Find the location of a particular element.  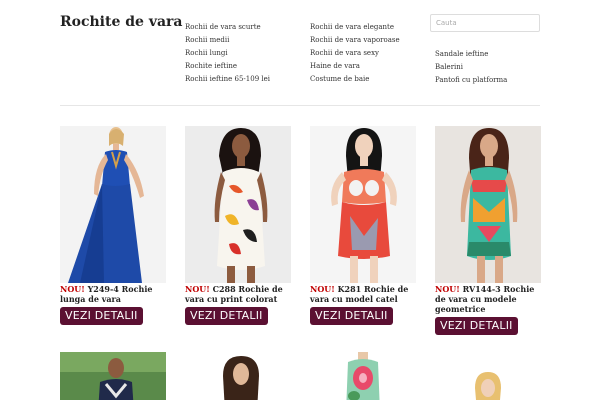

nav-item: Rochii de vara elegante is located at coordinates (355, 22).